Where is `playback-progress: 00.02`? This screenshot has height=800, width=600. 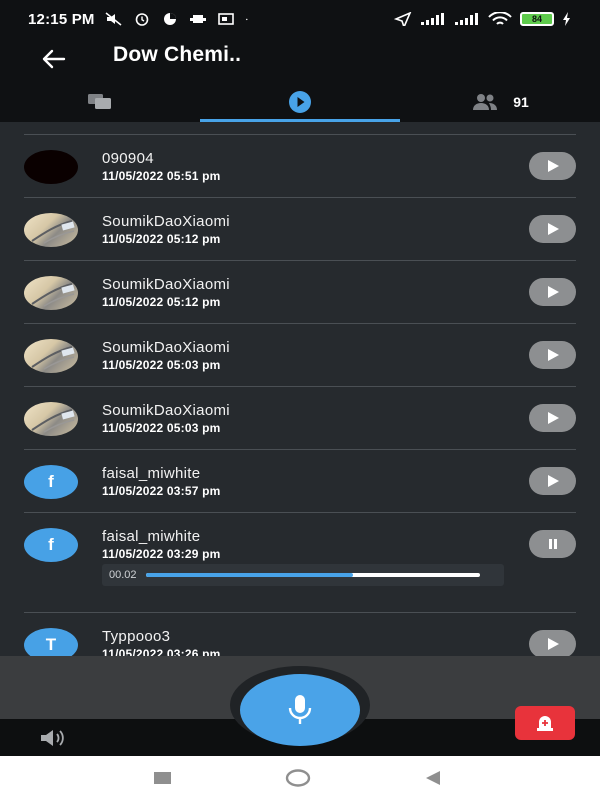 playback-progress: 00.02 is located at coordinates (303, 575).